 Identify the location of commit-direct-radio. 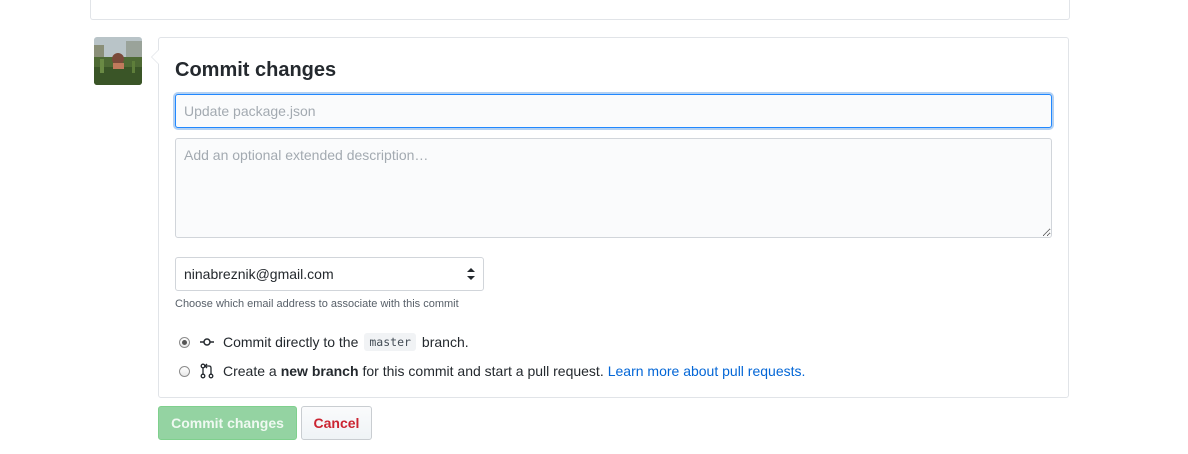
(184, 342).